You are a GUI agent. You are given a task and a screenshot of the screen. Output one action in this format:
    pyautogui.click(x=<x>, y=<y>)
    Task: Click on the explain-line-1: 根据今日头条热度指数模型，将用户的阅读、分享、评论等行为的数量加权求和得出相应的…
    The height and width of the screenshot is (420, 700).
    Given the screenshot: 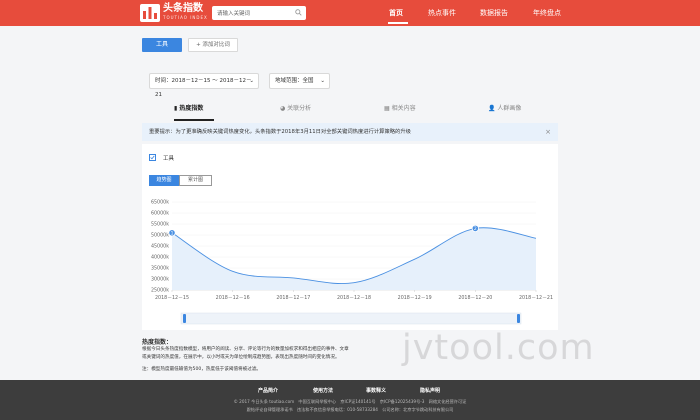 What is the action you would take?
    pyautogui.click(x=245, y=349)
    